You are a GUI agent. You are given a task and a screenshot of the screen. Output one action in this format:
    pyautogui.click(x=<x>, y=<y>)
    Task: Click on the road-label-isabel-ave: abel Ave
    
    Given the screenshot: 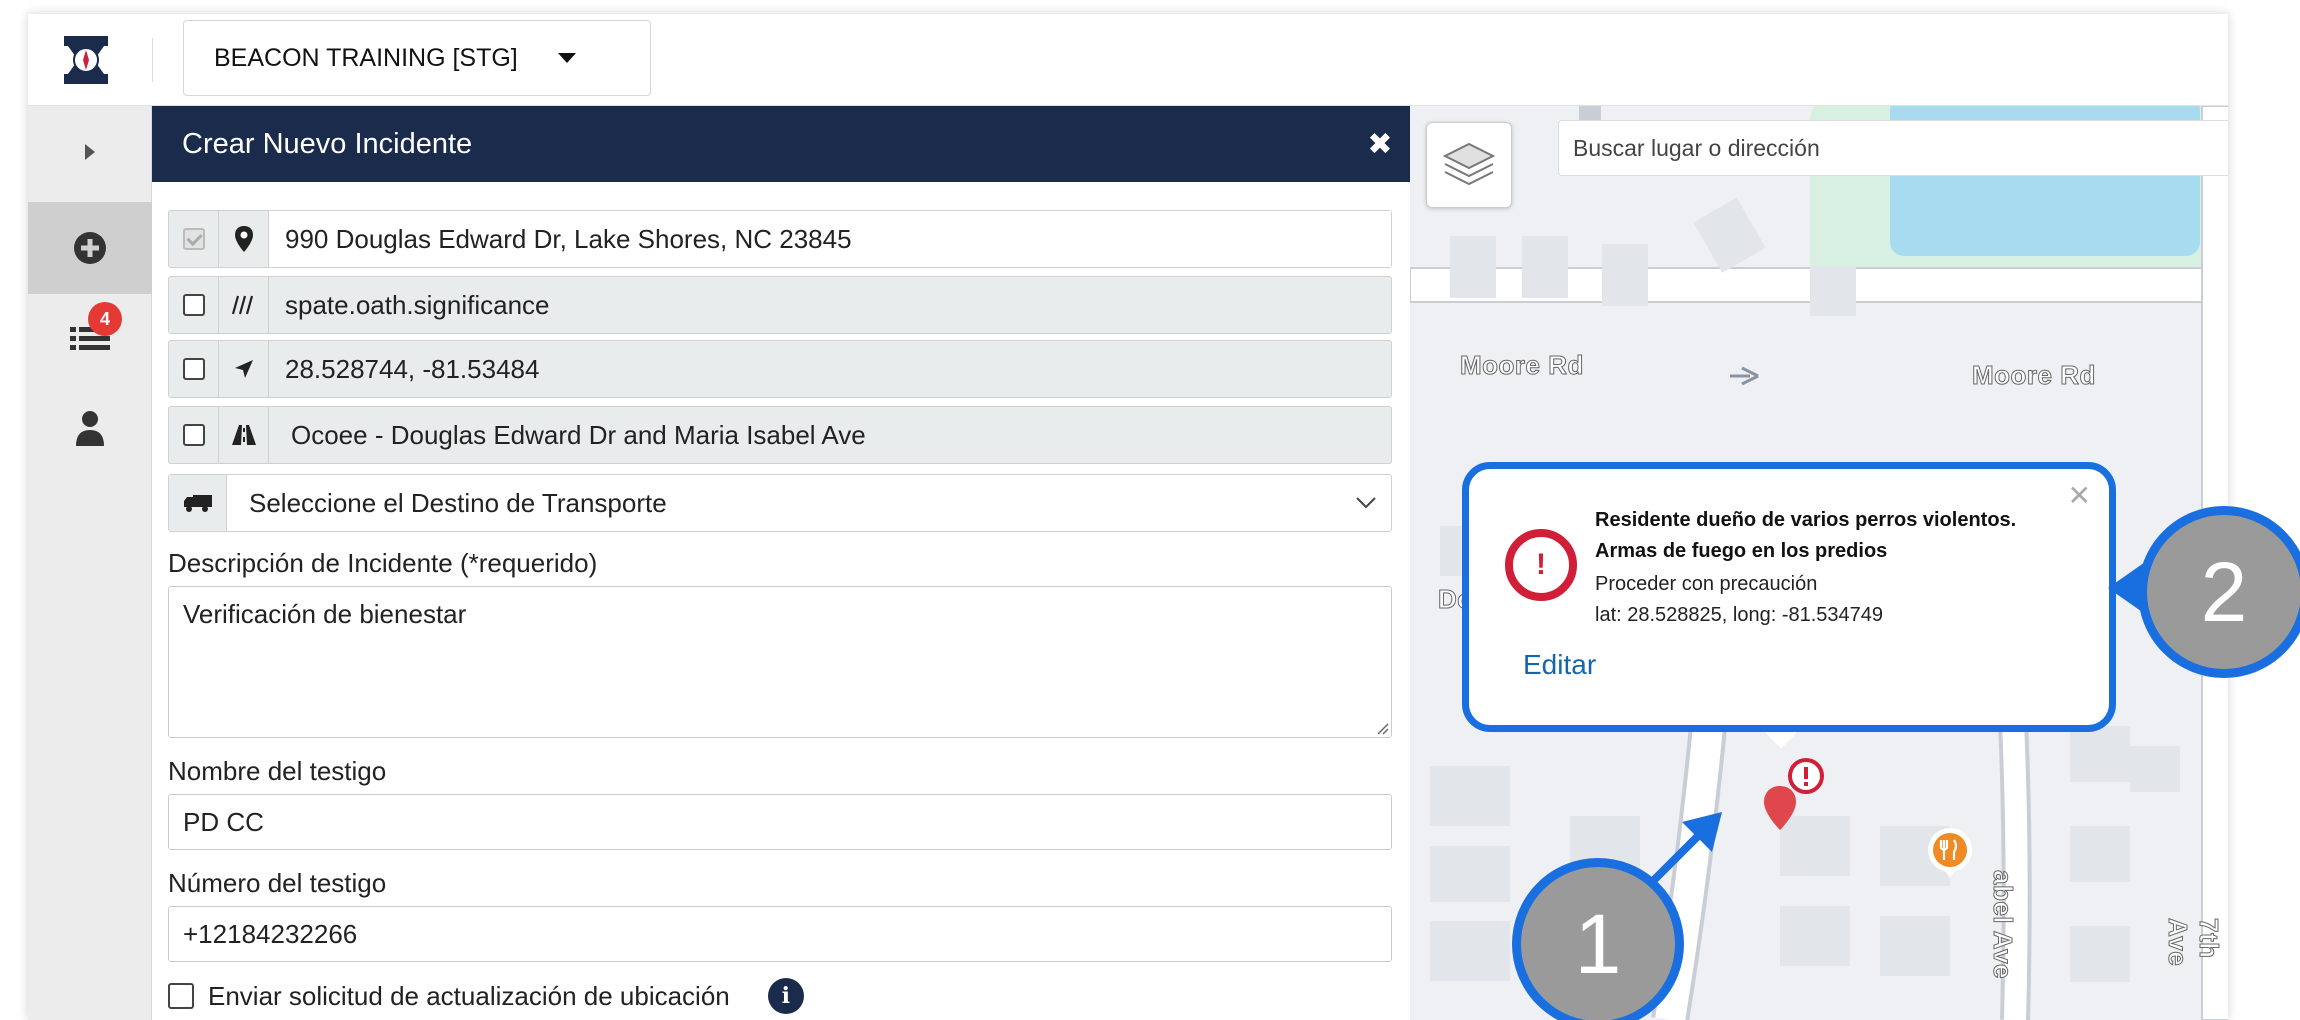 What is the action you would take?
    pyautogui.click(x=2003, y=925)
    